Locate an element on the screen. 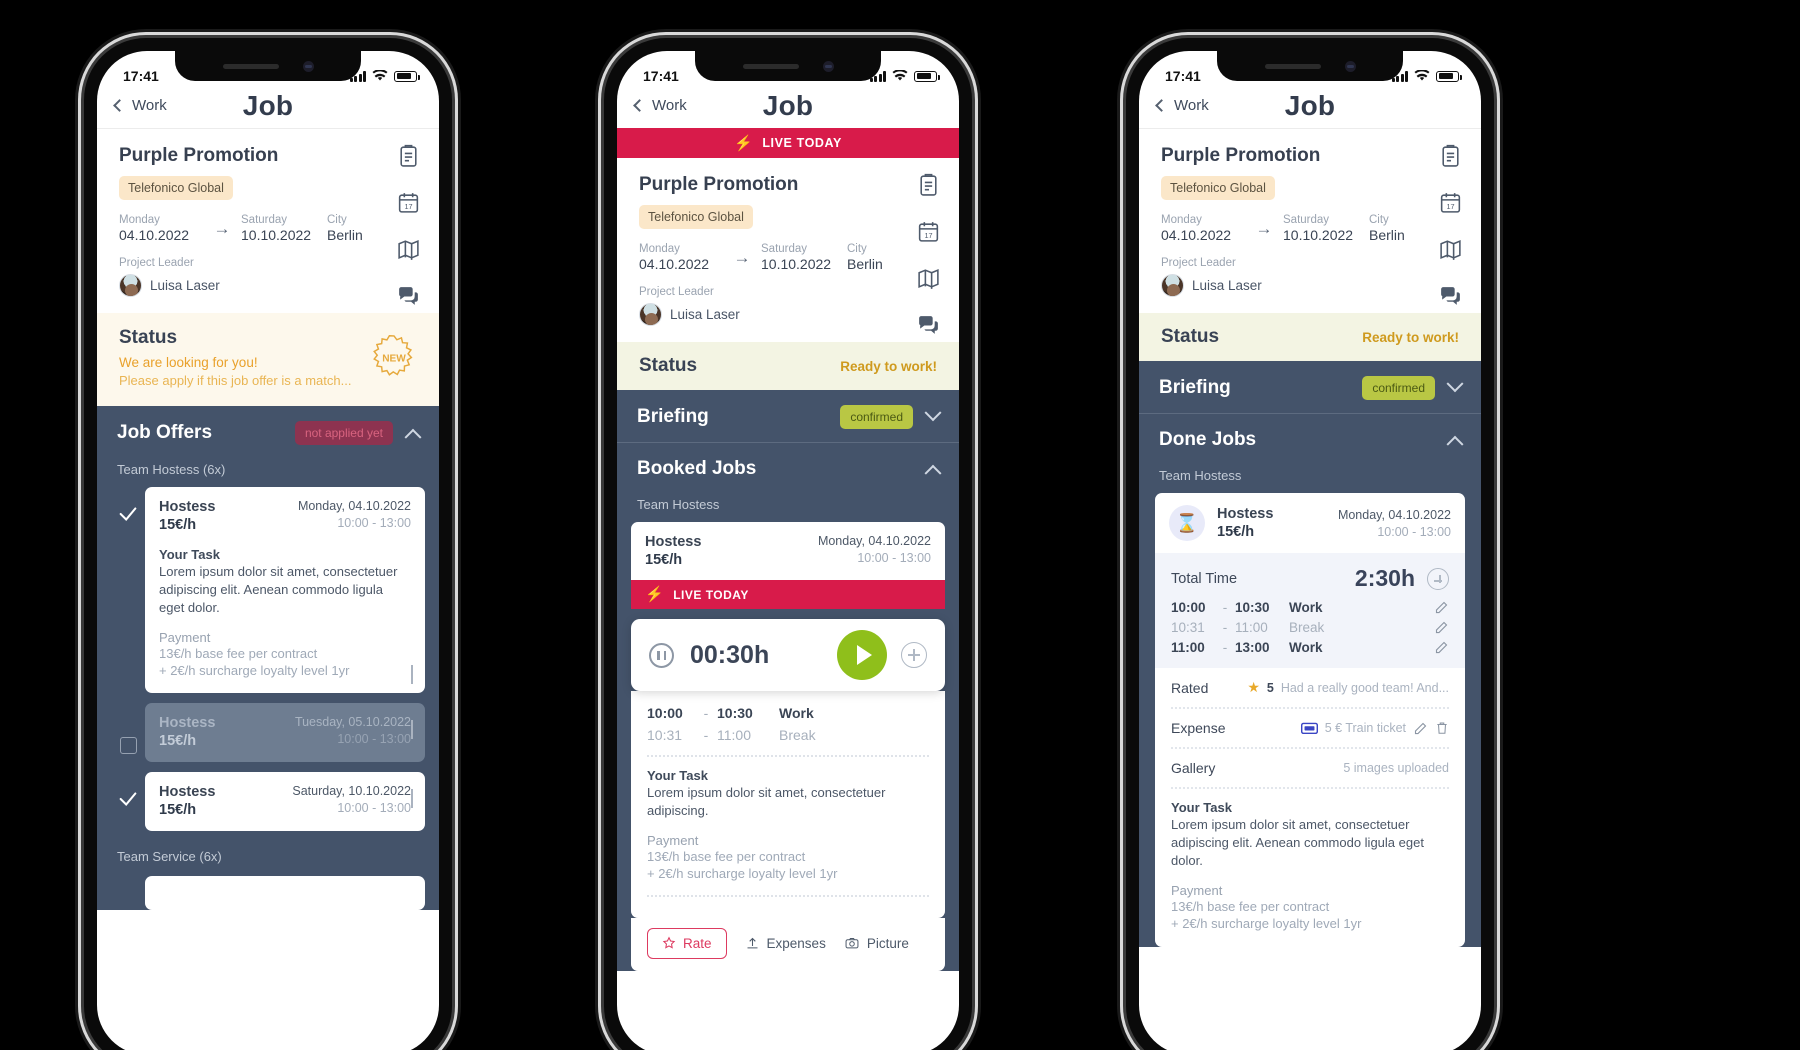  arrow-right-icon: → is located at coordinates (222, 228).